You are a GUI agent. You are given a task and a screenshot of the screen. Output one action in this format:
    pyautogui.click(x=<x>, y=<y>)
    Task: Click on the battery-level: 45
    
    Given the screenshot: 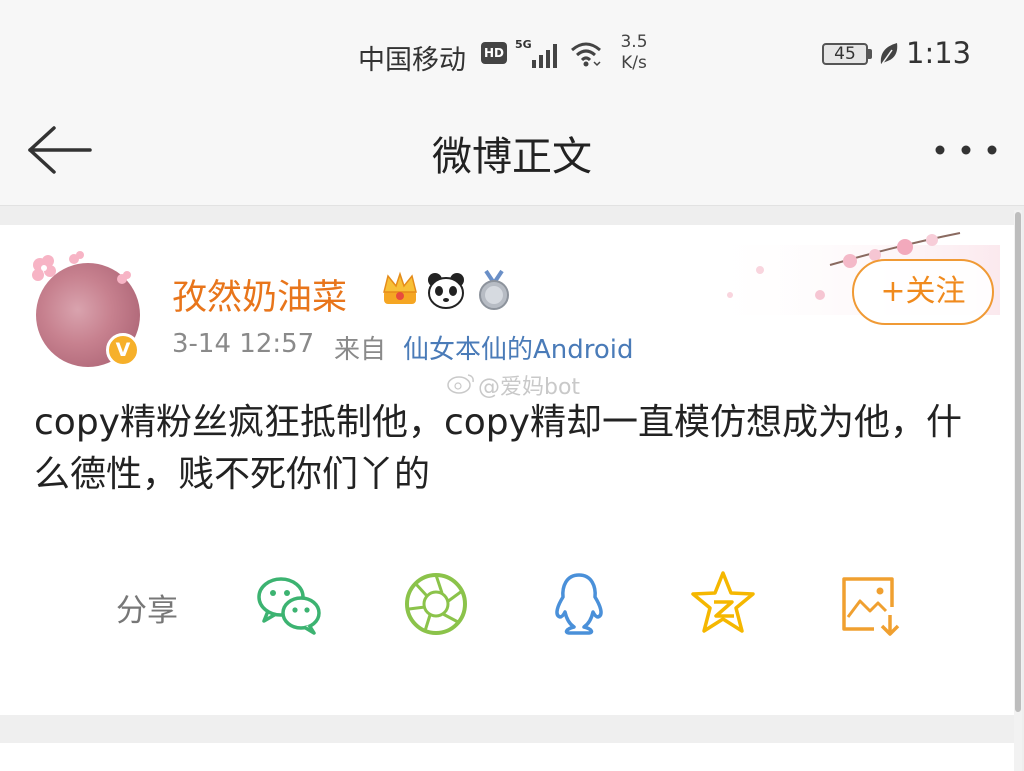 What is the action you would take?
    pyautogui.click(x=845, y=54)
    